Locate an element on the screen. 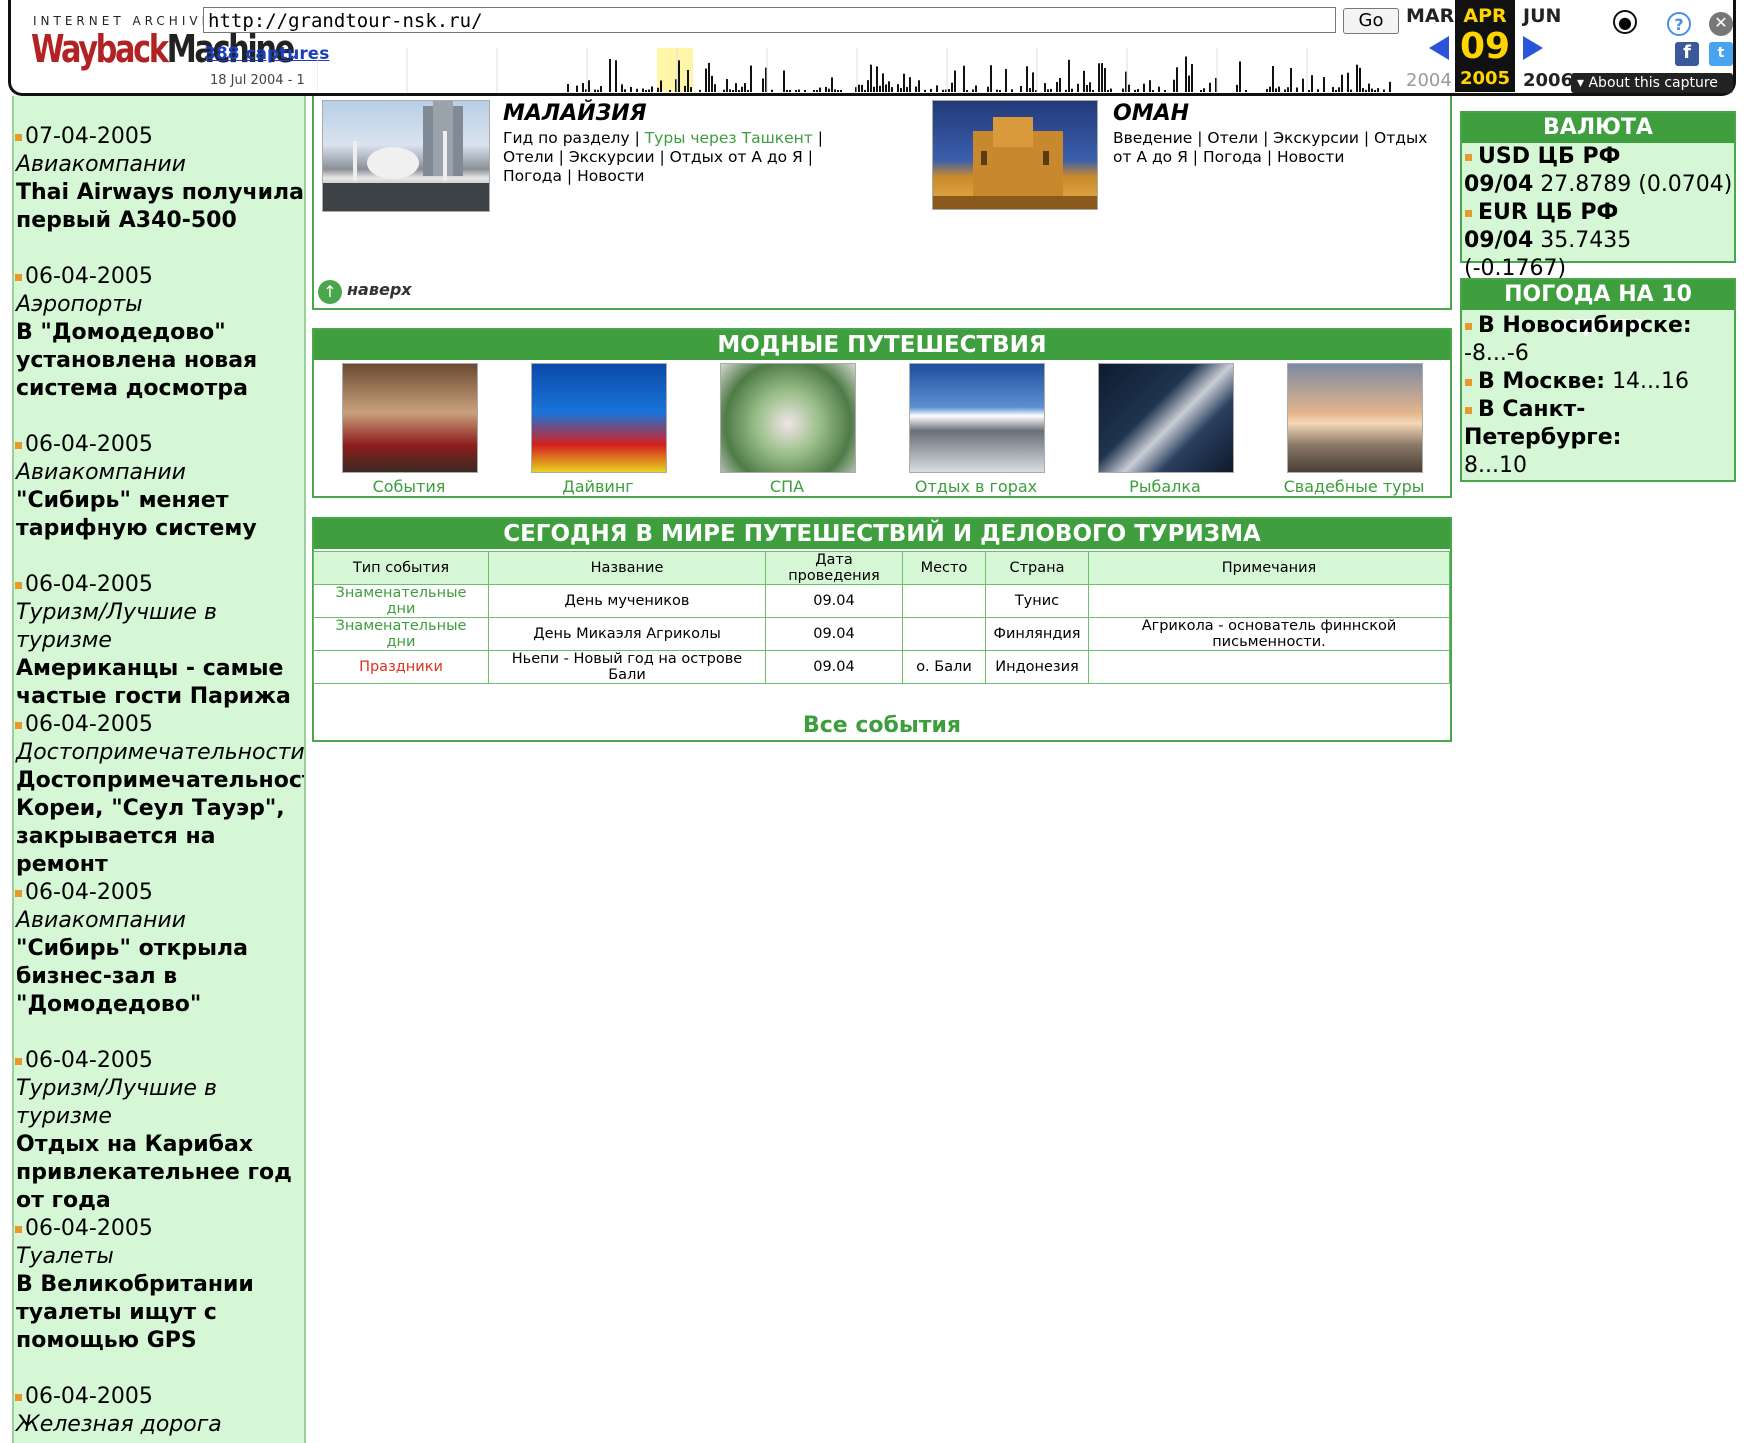 The height and width of the screenshot is (1443, 1745). event-place: о. Бали is located at coordinates (944, 667).